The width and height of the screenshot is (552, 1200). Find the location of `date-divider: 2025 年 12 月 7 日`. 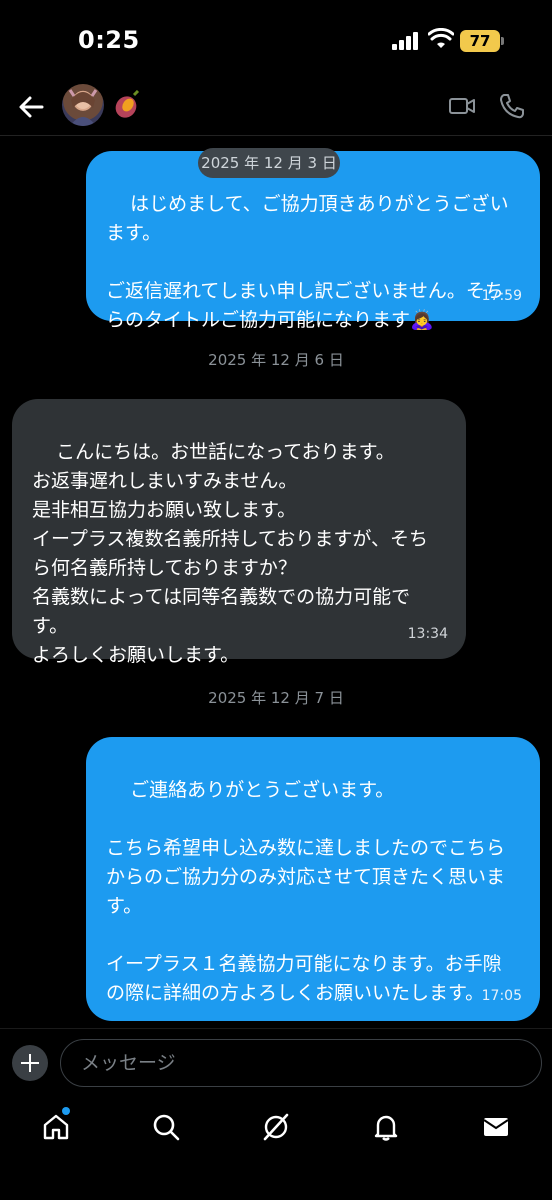

date-divider: 2025 年 12 月 7 日 is located at coordinates (276, 698).